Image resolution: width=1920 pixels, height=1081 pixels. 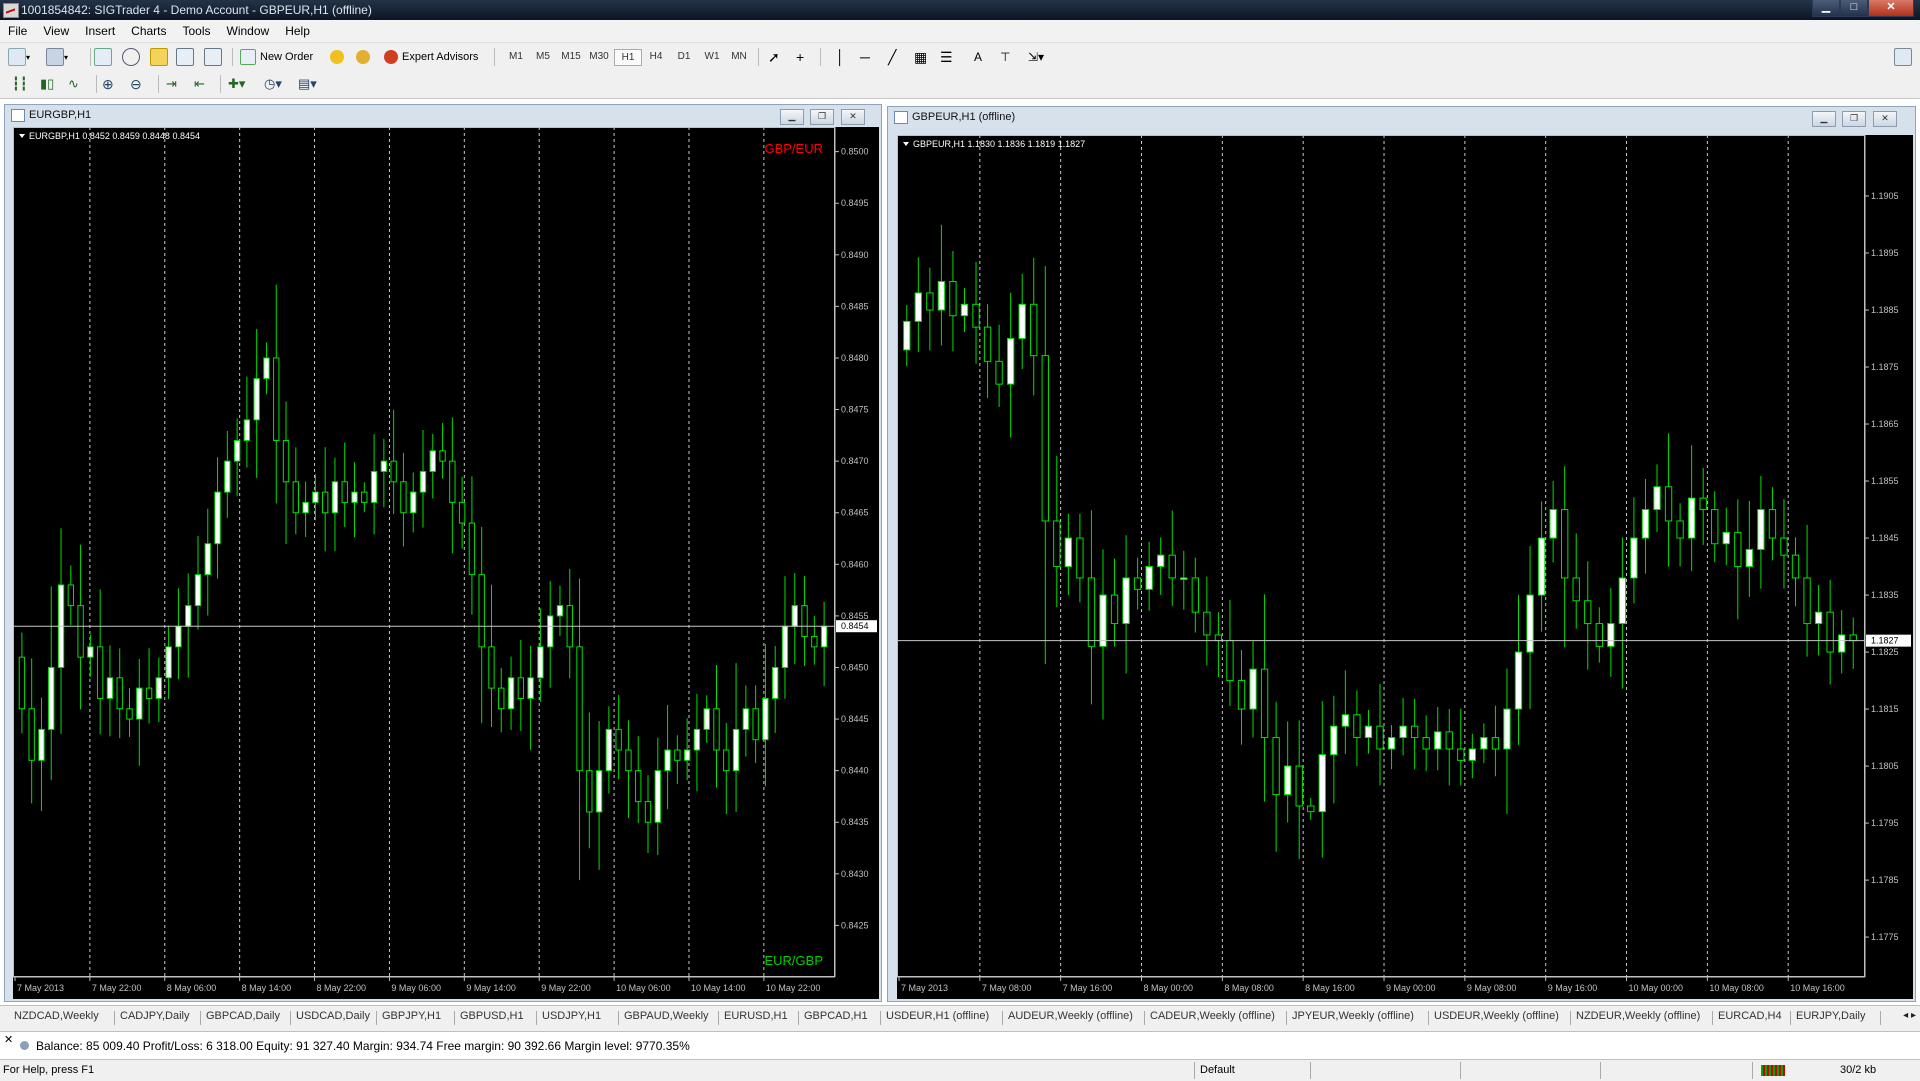 What do you see at coordinates (571, 56) in the screenshot?
I see `timeframe-m15: M15` at bounding box center [571, 56].